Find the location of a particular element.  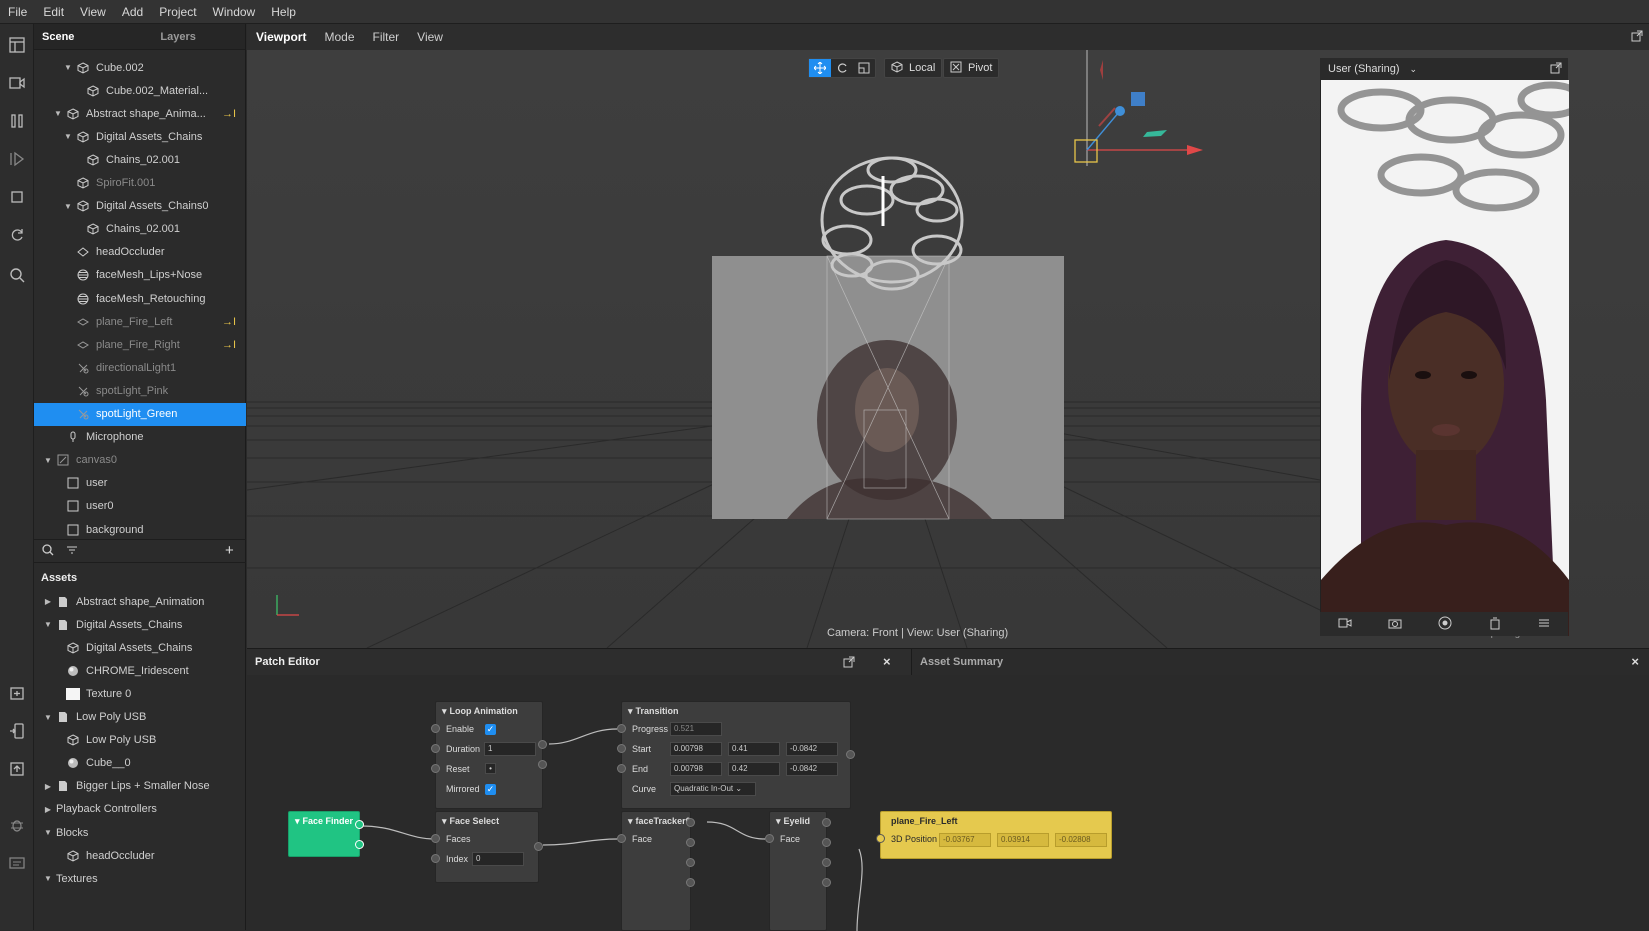

tree-item: SpiroFit.001 is located at coordinates (140, 183).